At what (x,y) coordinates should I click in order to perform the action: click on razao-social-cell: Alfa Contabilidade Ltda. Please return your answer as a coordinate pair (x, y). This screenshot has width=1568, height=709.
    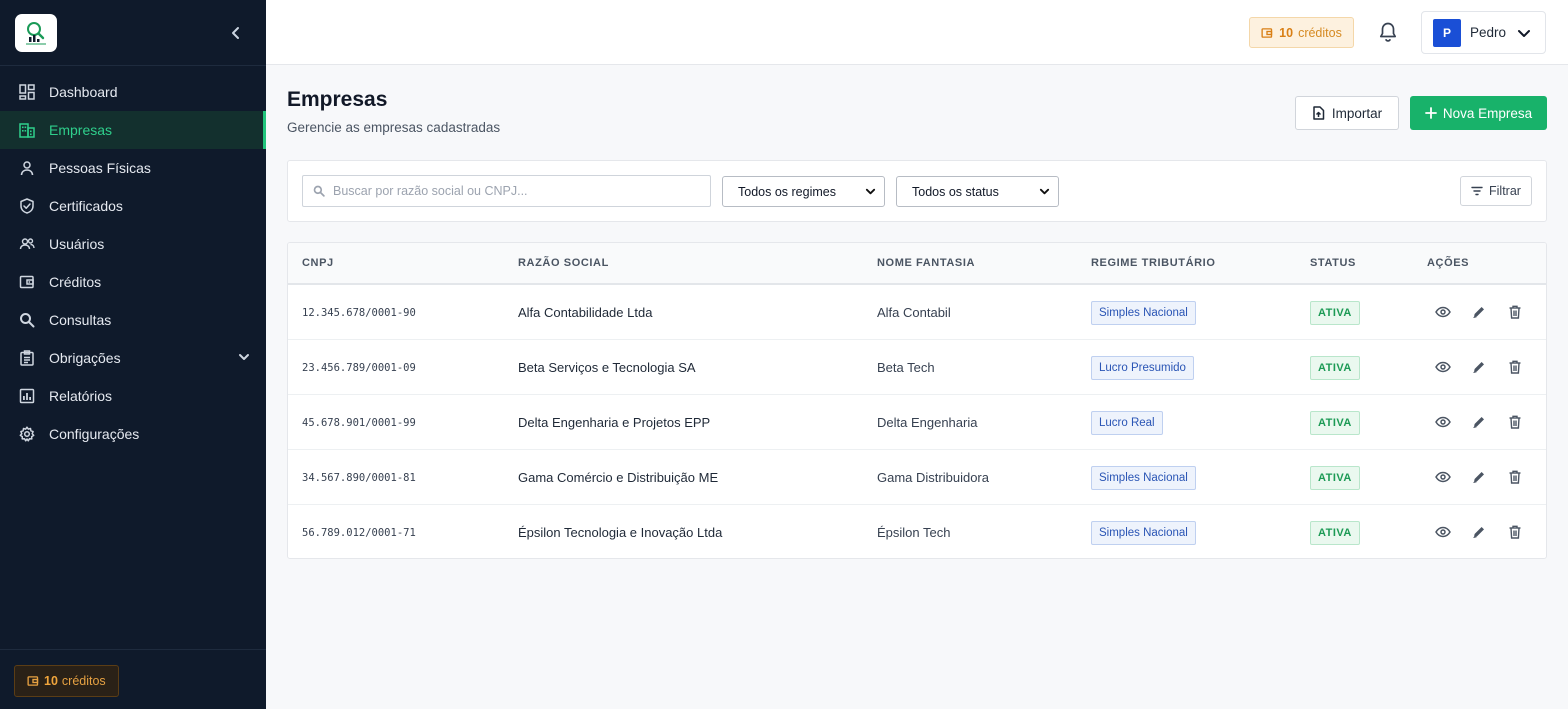
    Looking at the image, I should click on (585, 312).